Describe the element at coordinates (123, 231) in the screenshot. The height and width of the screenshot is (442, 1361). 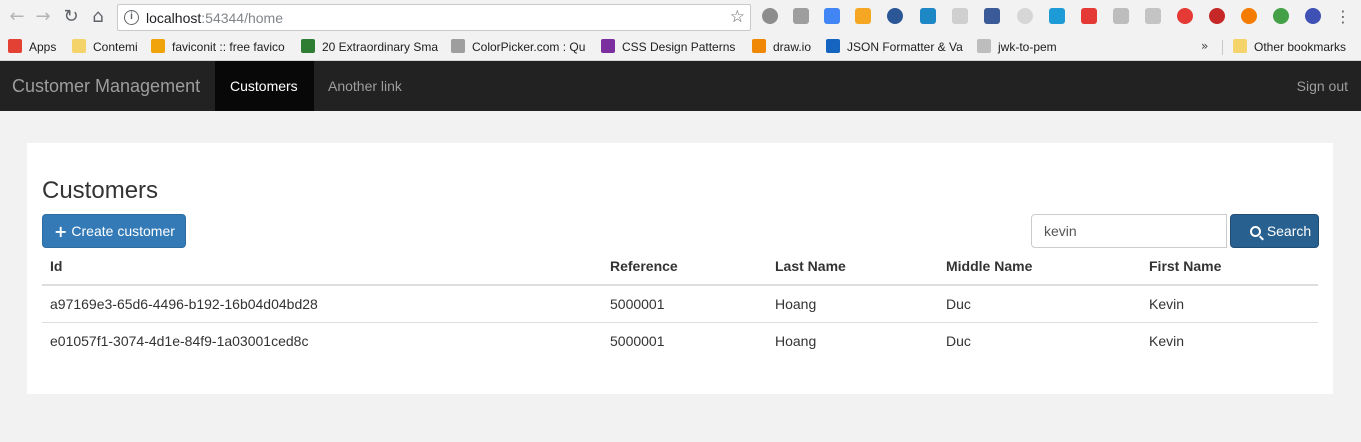
I see `create-customer-label: Create customer` at that location.